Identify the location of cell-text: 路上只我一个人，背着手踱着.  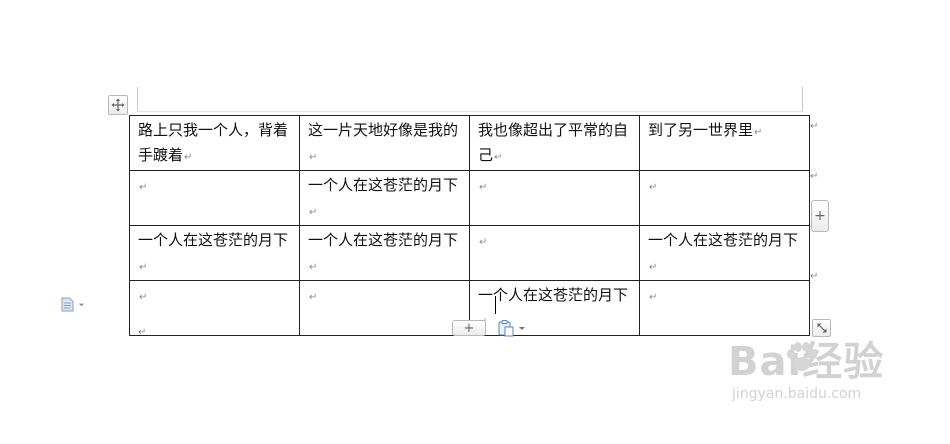
(213, 142).